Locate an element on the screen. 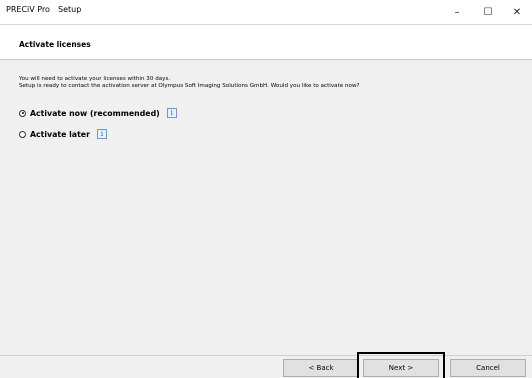 This screenshot has width=532, height=378. next-button-label: Next > is located at coordinates (401, 368).